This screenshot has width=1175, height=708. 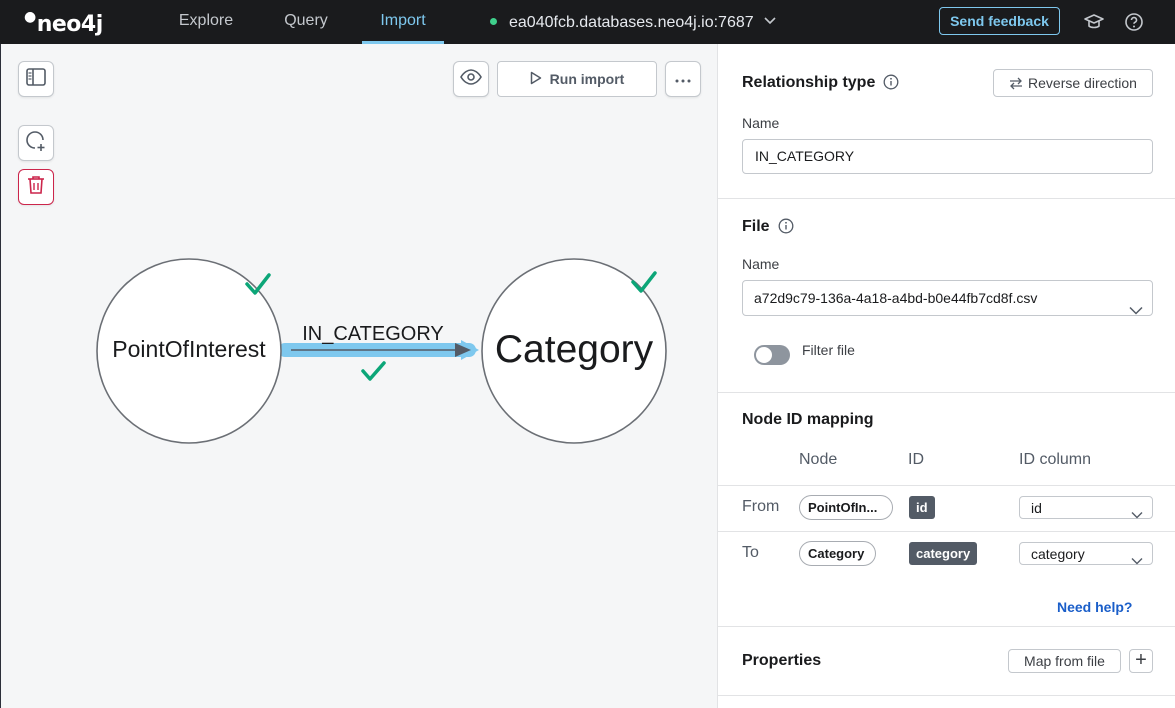 What do you see at coordinates (403, 22) in the screenshot?
I see `tab-import: Import` at bounding box center [403, 22].